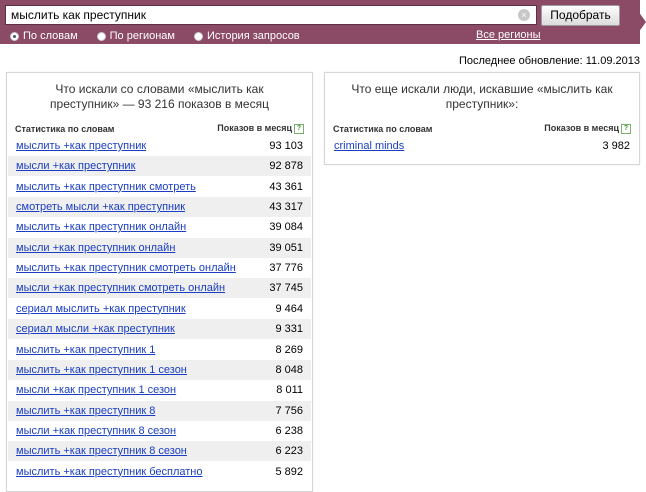 This screenshot has height=492, width=646. What do you see at coordinates (101, 451) in the screenshot?
I see `phrase-link: мыслить +как преступник 8 сезон` at bounding box center [101, 451].